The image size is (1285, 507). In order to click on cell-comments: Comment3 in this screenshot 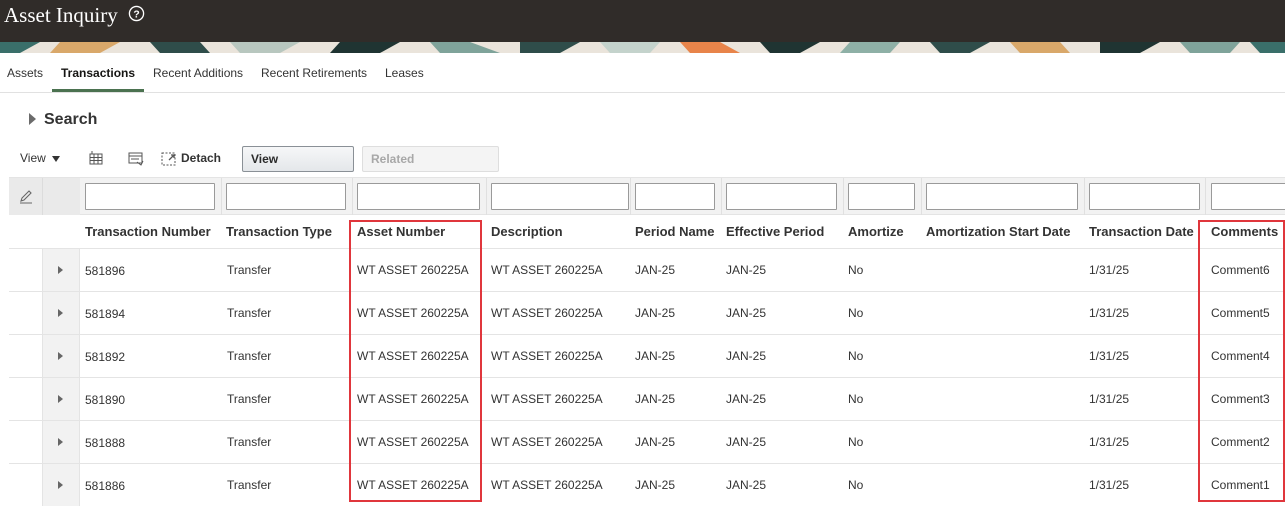, I will do `click(1240, 399)`.